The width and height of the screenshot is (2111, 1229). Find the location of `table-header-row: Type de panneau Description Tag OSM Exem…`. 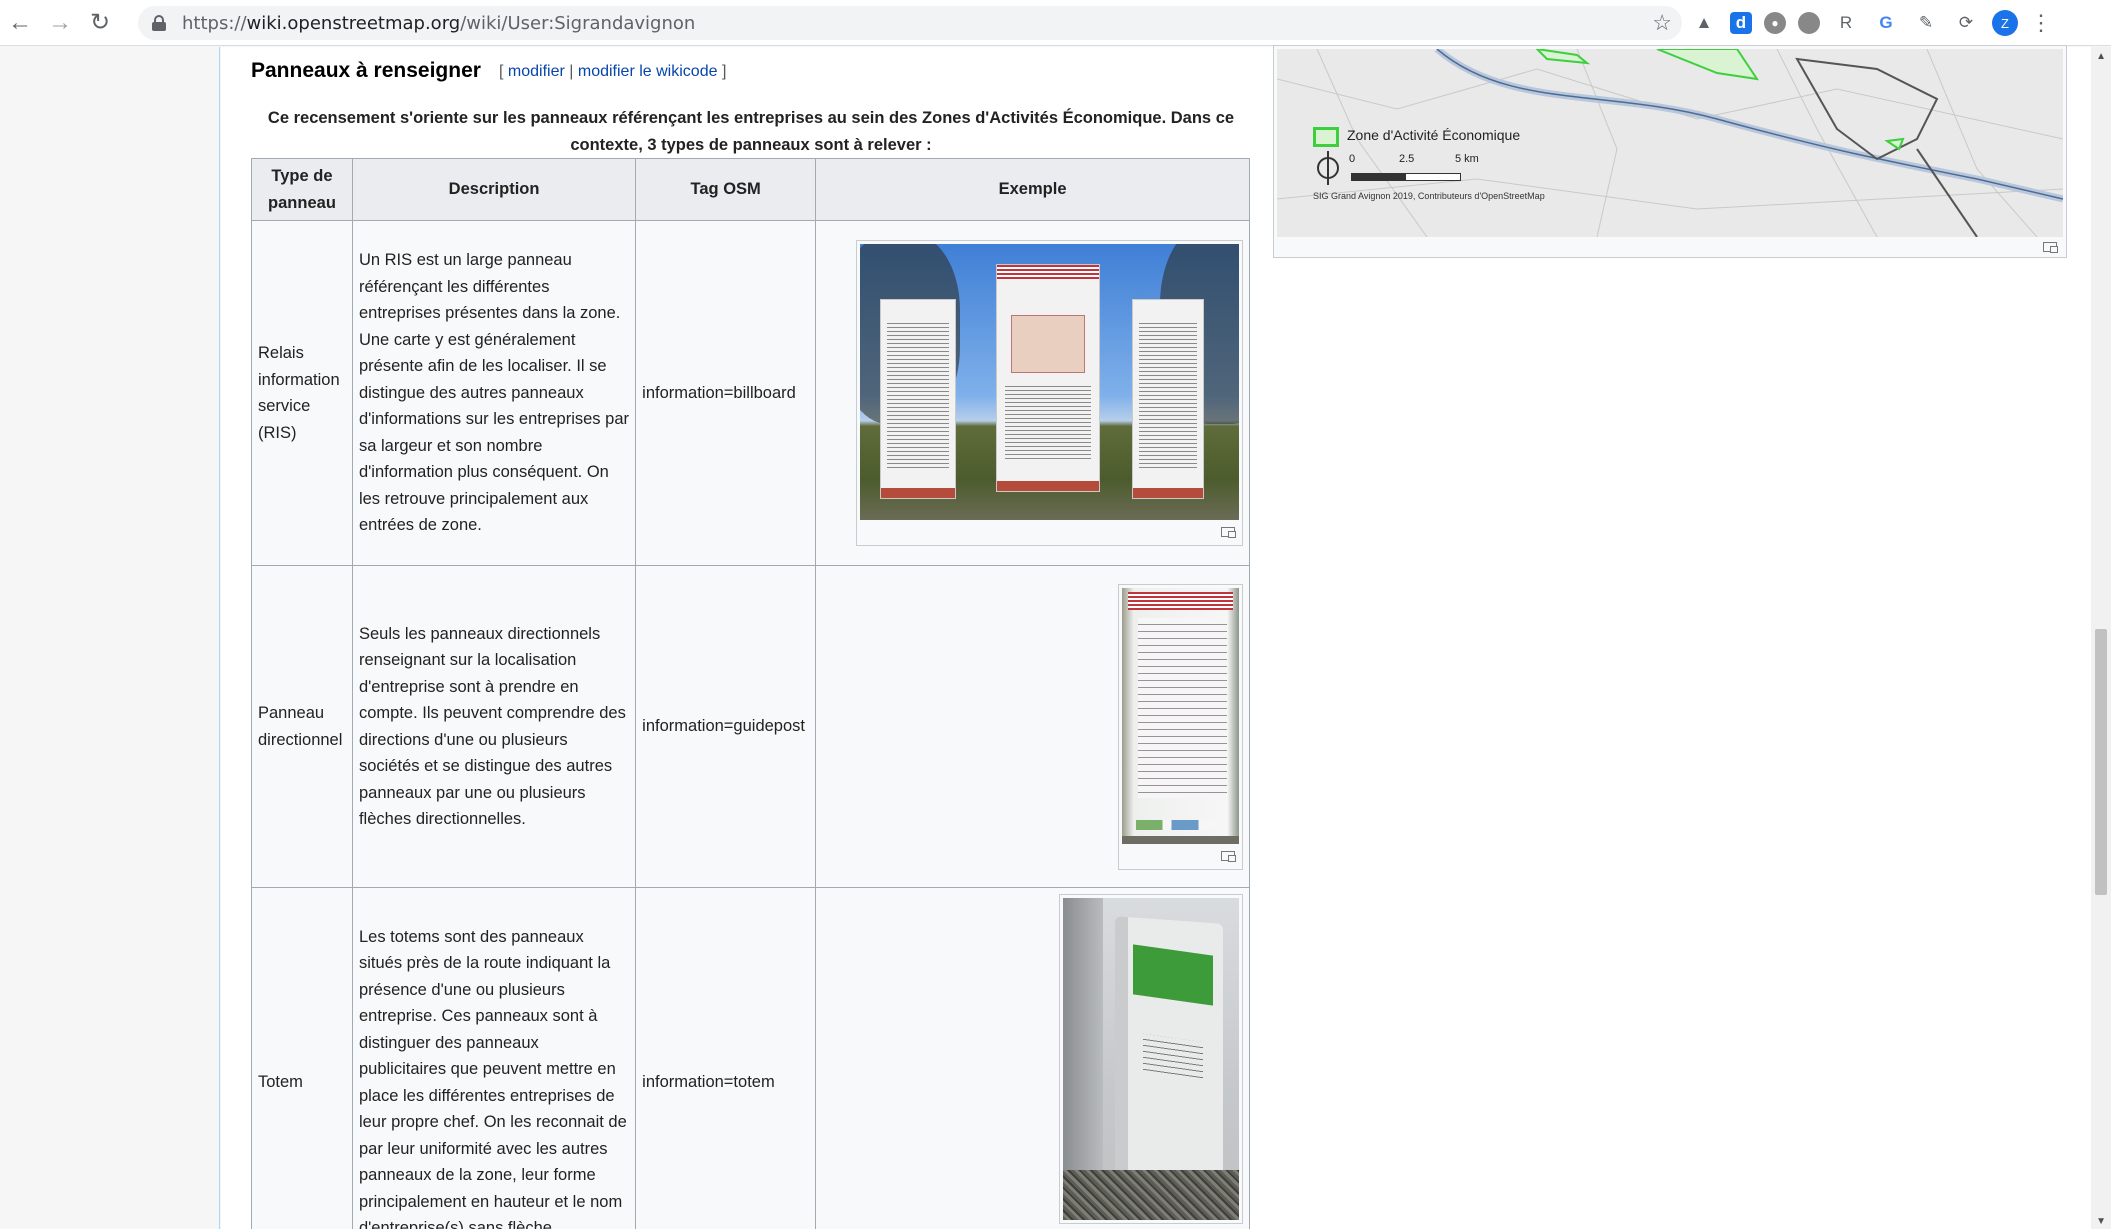

table-header-row: Type de panneau Description Tag OSM Exem… is located at coordinates (750, 189).